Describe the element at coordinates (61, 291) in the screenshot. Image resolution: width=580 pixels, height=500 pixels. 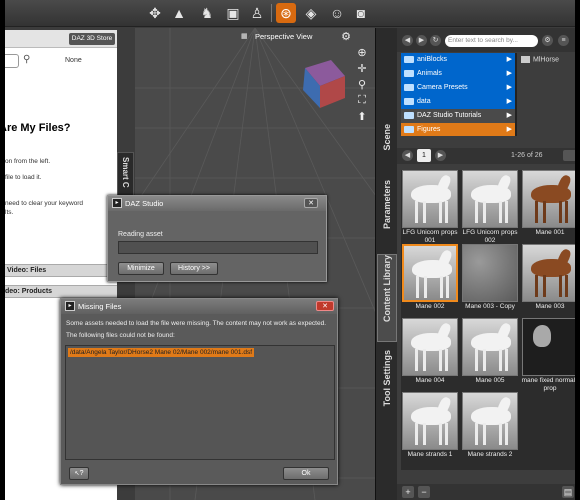
I see `video-products-bar: deo: Products` at that location.